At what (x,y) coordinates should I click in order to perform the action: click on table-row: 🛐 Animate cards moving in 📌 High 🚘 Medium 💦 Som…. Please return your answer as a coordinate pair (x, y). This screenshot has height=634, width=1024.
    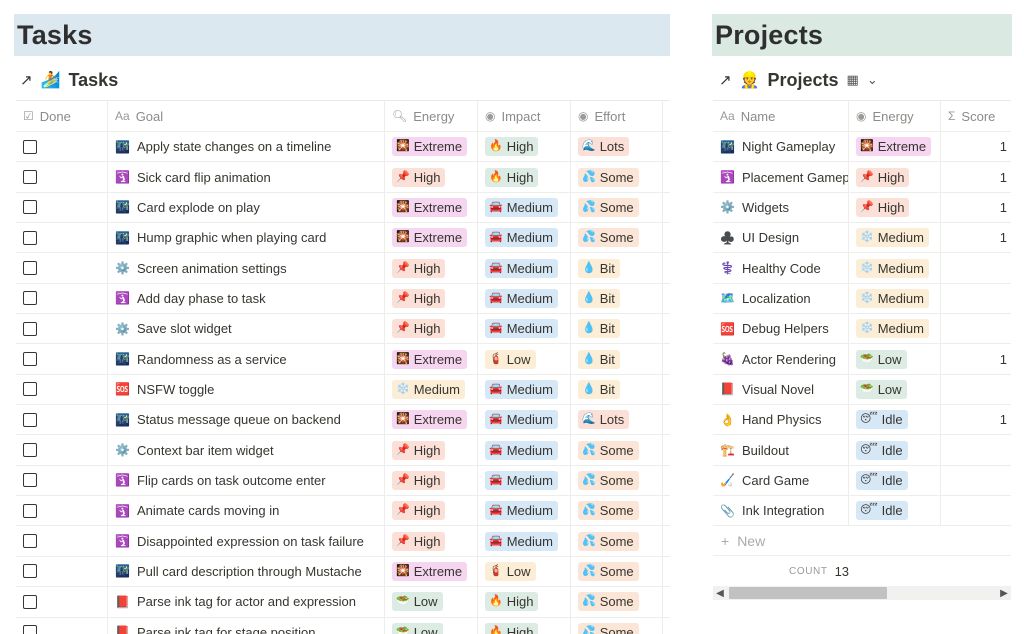
    Looking at the image, I should click on (343, 511).